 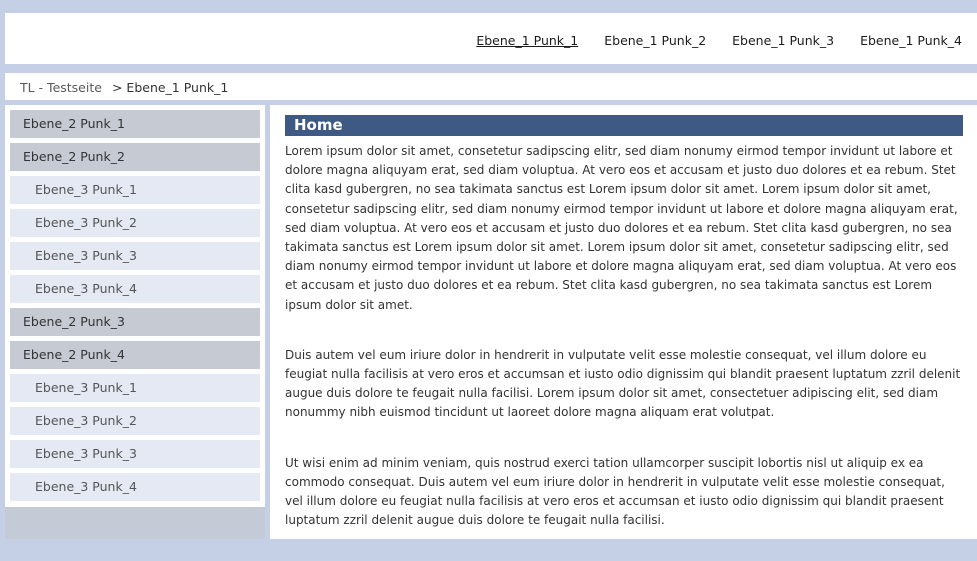 What do you see at coordinates (655, 40) in the screenshot?
I see `nav-item-ebene1-punk2: Ebene_1 Punk_2` at bounding box center [655, 40].